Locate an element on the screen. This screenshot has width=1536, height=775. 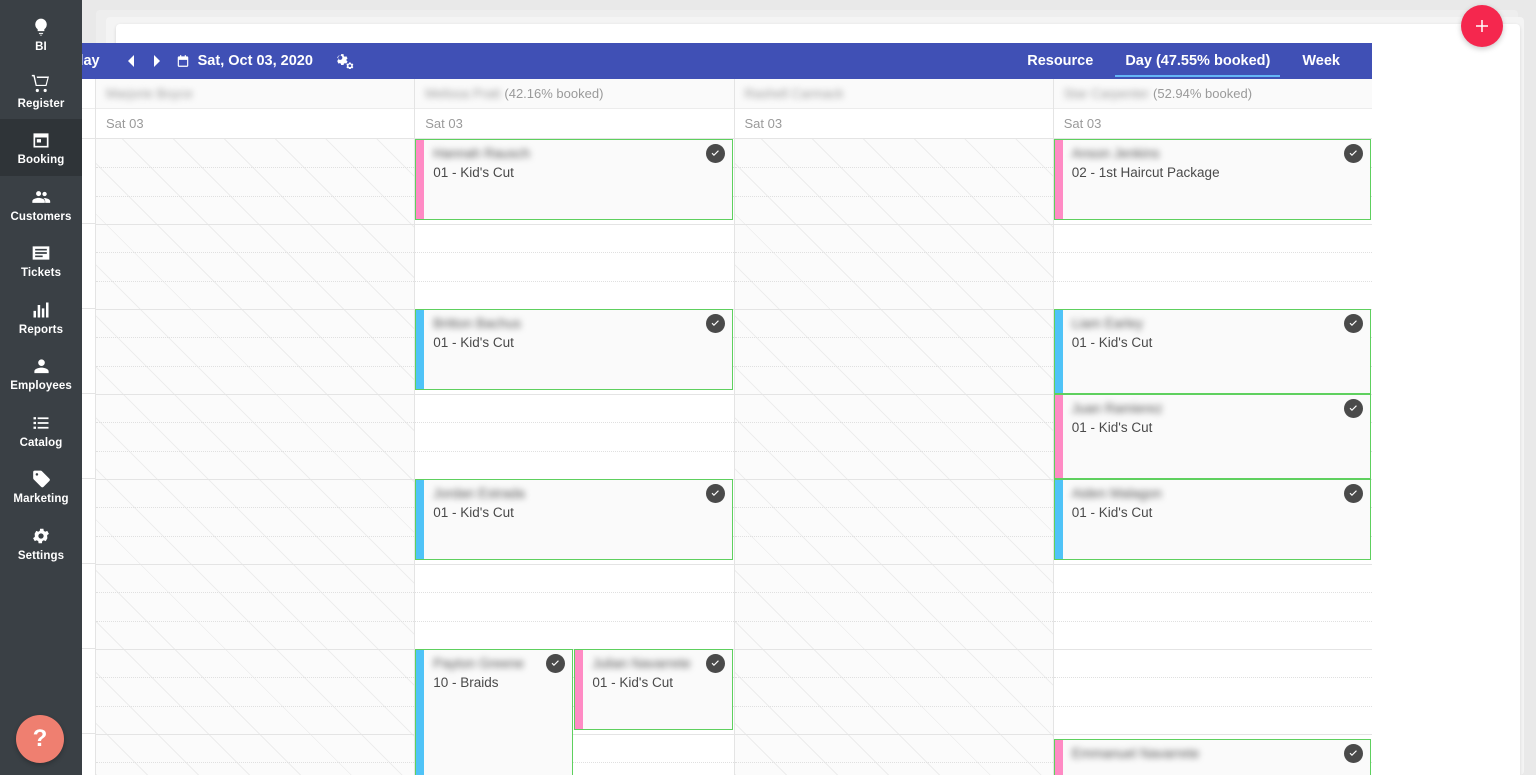
view-tab-week: Week is located at coordinates (1321, 61).